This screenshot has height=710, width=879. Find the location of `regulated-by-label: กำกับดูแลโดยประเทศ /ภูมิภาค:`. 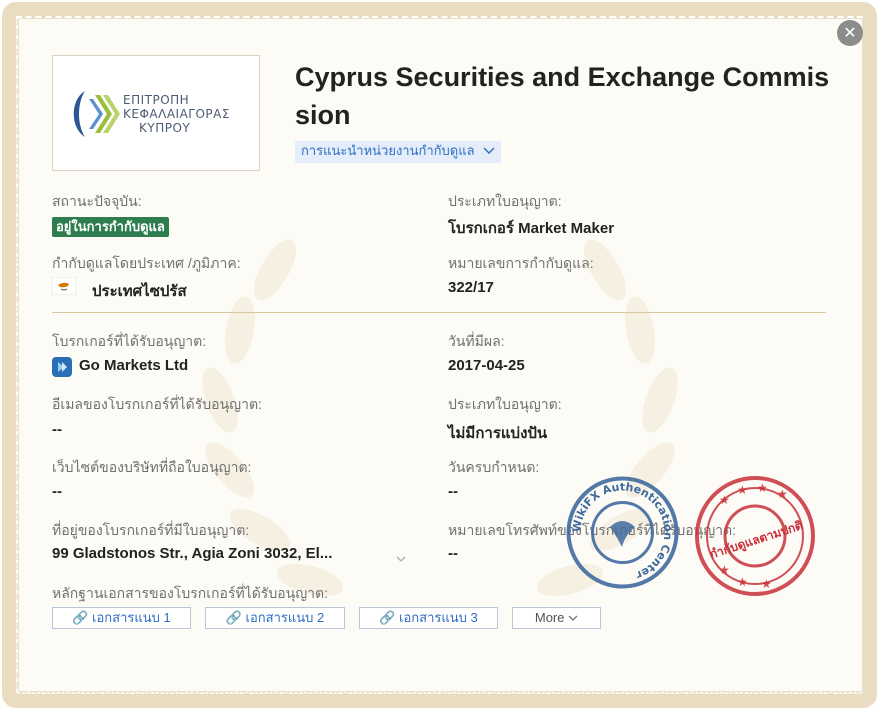

regulated-by-label: กำกับดูแลโดยประเทศ /ภูมิภาค: is located at coordinates (146, 263).